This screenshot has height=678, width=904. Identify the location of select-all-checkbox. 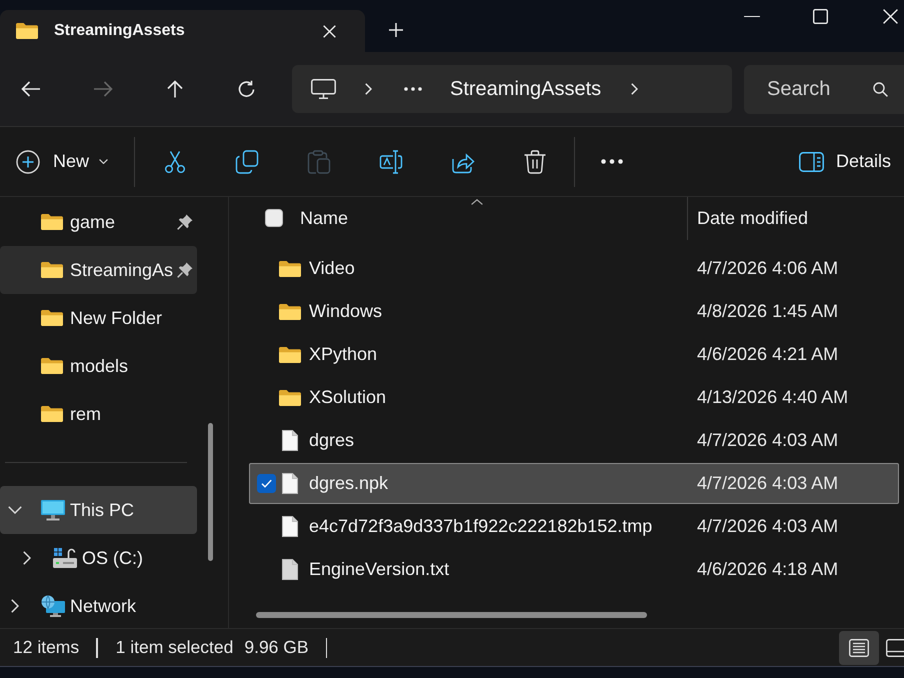
(274, 218).